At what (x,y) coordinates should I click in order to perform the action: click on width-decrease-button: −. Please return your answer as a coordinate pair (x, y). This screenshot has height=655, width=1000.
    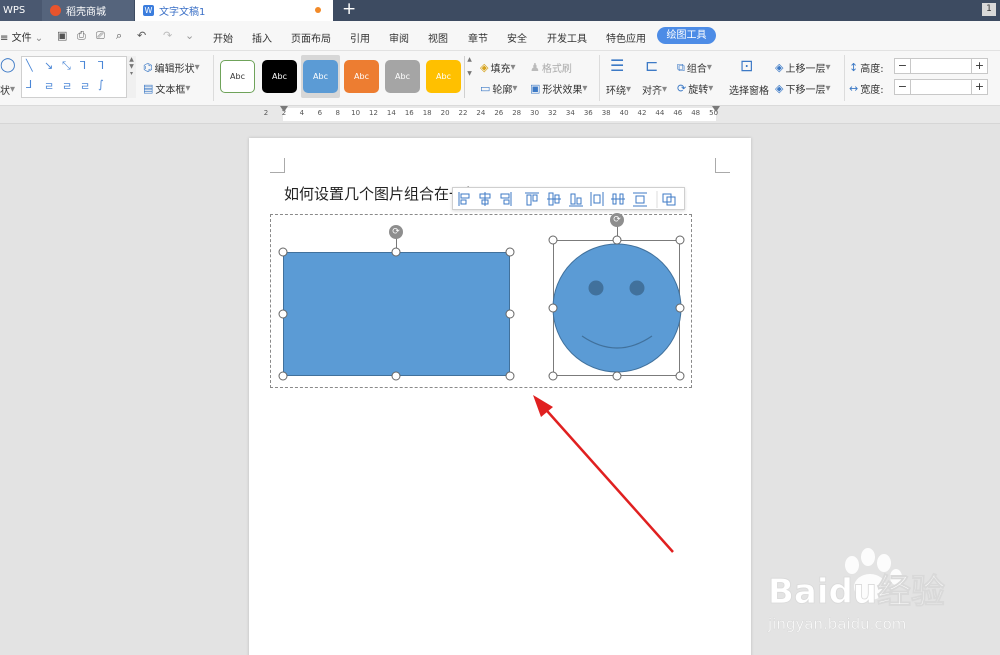
    Looking at the image, I should click on (903, 87).